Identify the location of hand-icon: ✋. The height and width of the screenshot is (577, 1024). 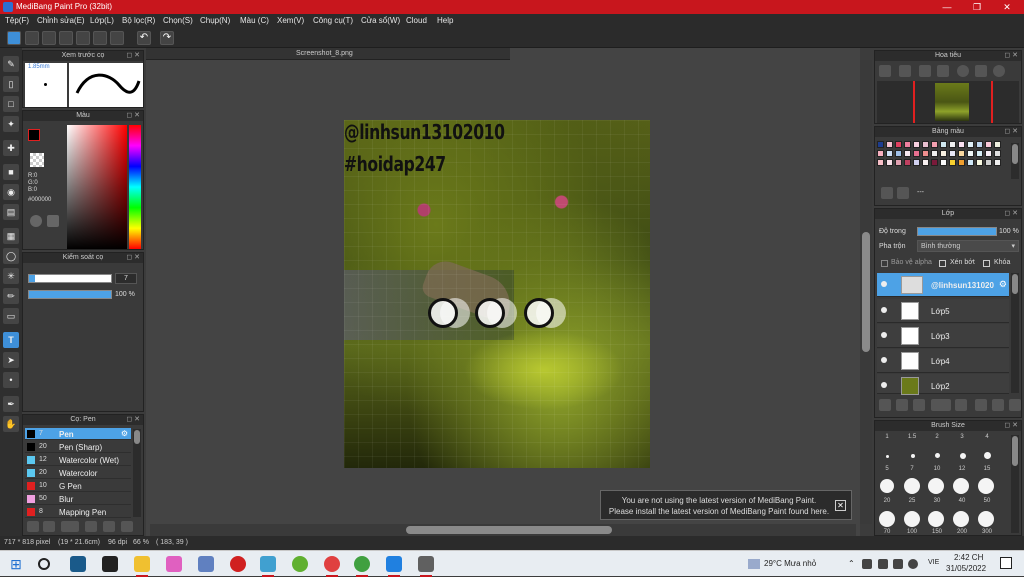
(11, 424).